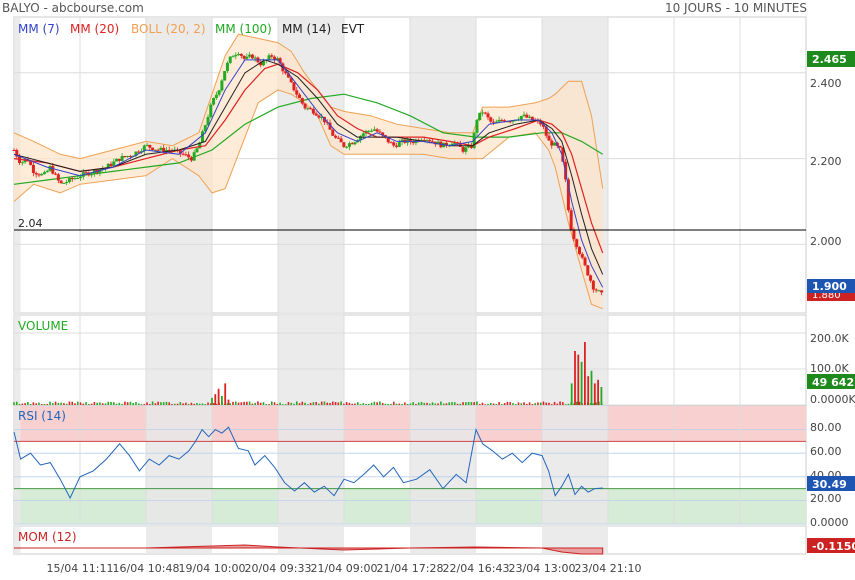  Describe the element at coordinates (42, 416) in the screenshot. I see `rsi-title: RSI (14)` at that location.